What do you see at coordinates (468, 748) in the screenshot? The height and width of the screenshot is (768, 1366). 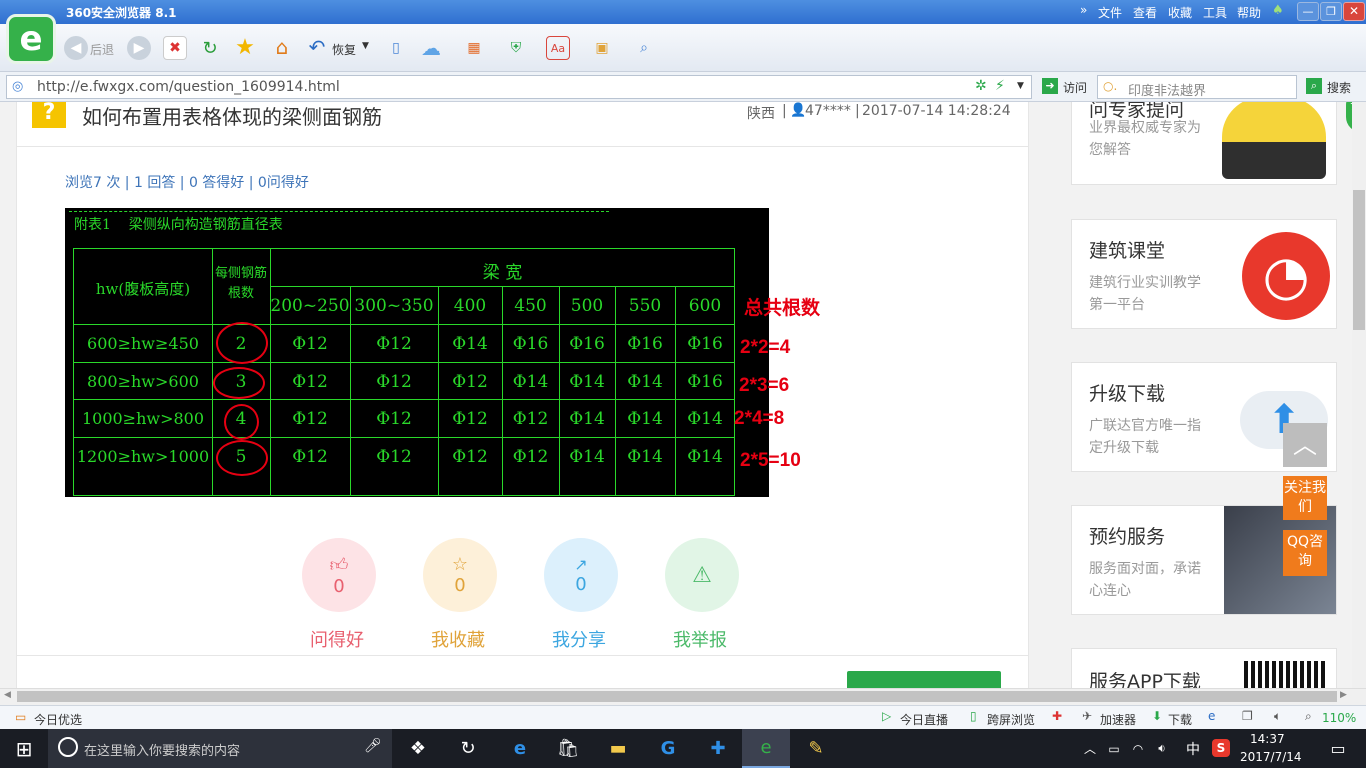 I see `app-icon-swirl: ↻` at bounding box center [468, 748].